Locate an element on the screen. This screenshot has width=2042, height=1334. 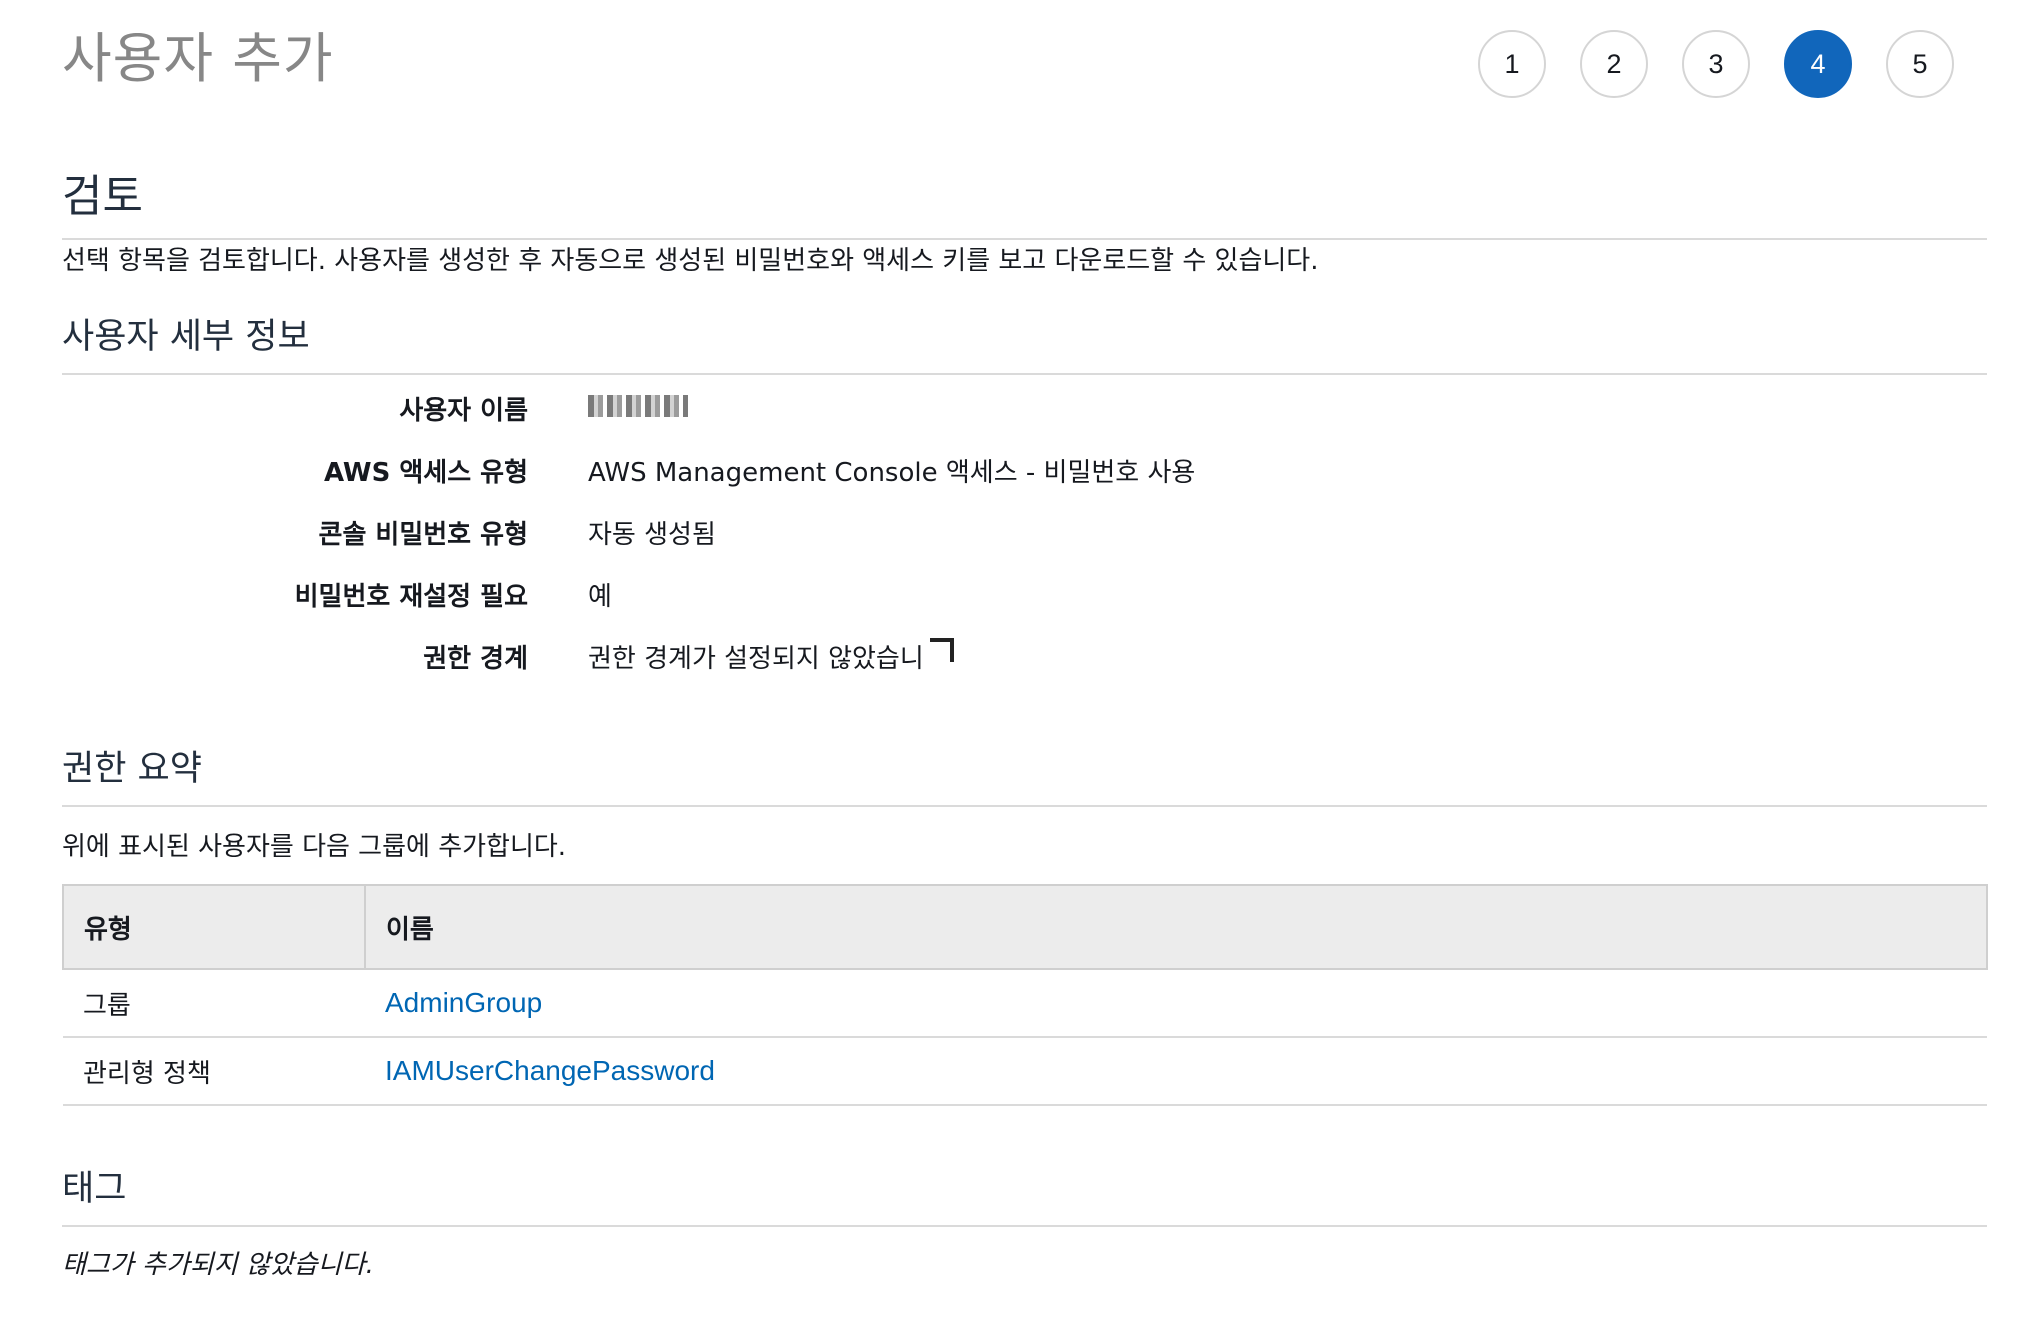
cell-type: 관리형 정책 is located at coordinates (214, 1071).